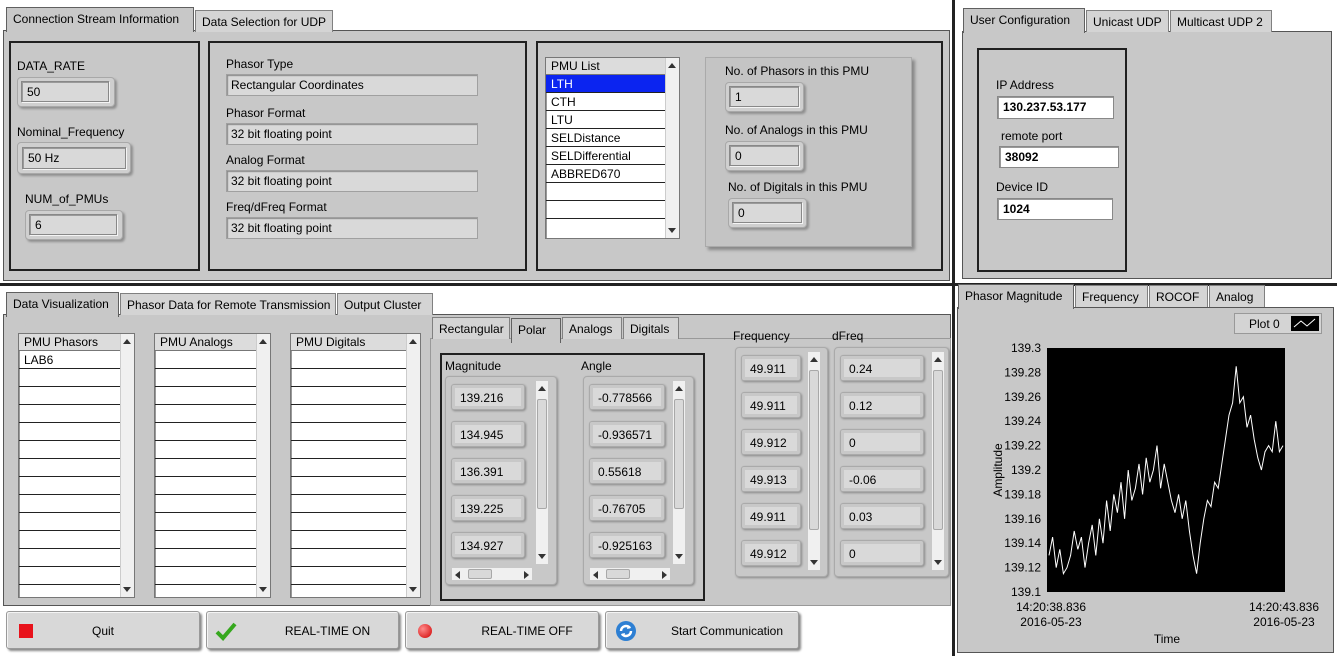 The image size is (1337, 656). Describe the element at coordinates (627, 545) in the screenshot. I see `angle-value: -0.925163` at that location.